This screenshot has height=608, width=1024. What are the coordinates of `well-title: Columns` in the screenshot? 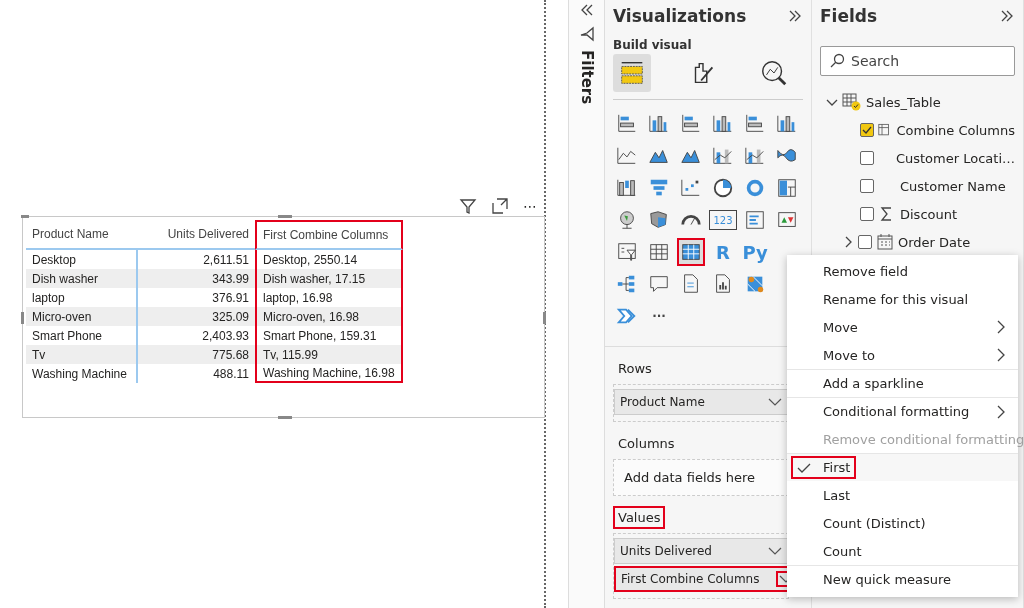 It's located at (646, 444).